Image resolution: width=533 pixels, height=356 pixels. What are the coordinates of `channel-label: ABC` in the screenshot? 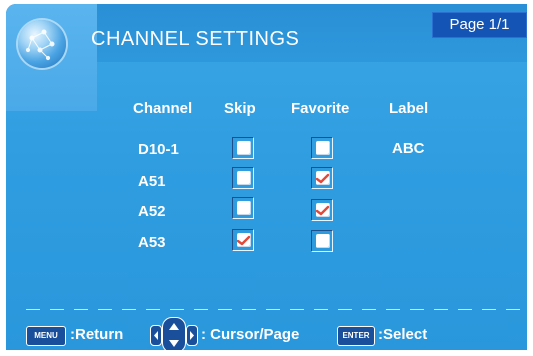 It's located at (408, 148).